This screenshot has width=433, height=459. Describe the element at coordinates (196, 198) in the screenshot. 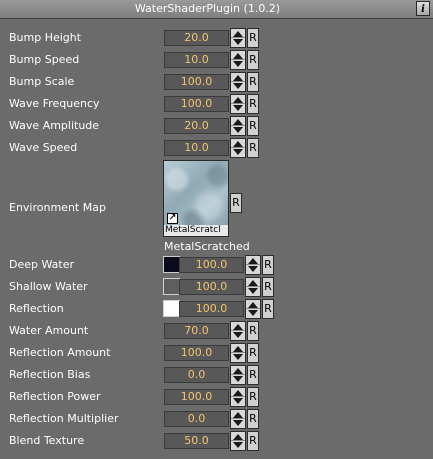

I see `environment-map-thumbnail: ↗ MetalScratcl` at that location.